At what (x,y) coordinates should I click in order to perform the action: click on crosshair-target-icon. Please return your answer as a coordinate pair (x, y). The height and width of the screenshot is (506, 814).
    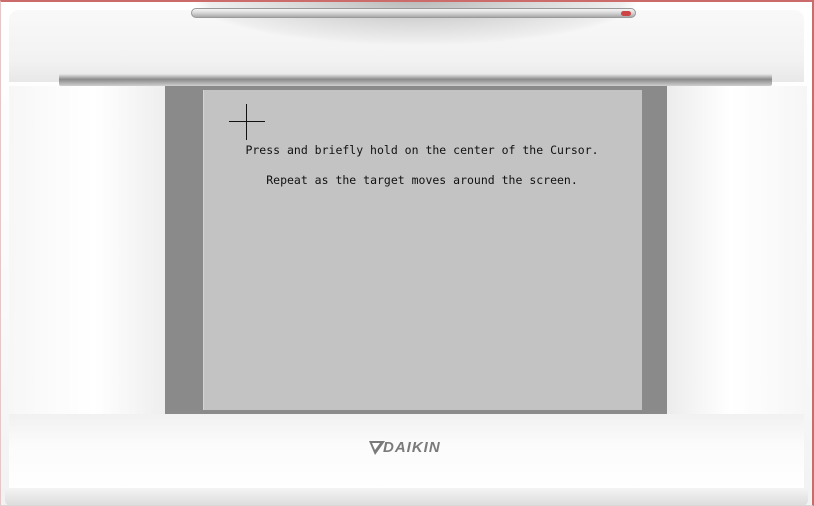
    Looking at the image, I should click on (247, 122).